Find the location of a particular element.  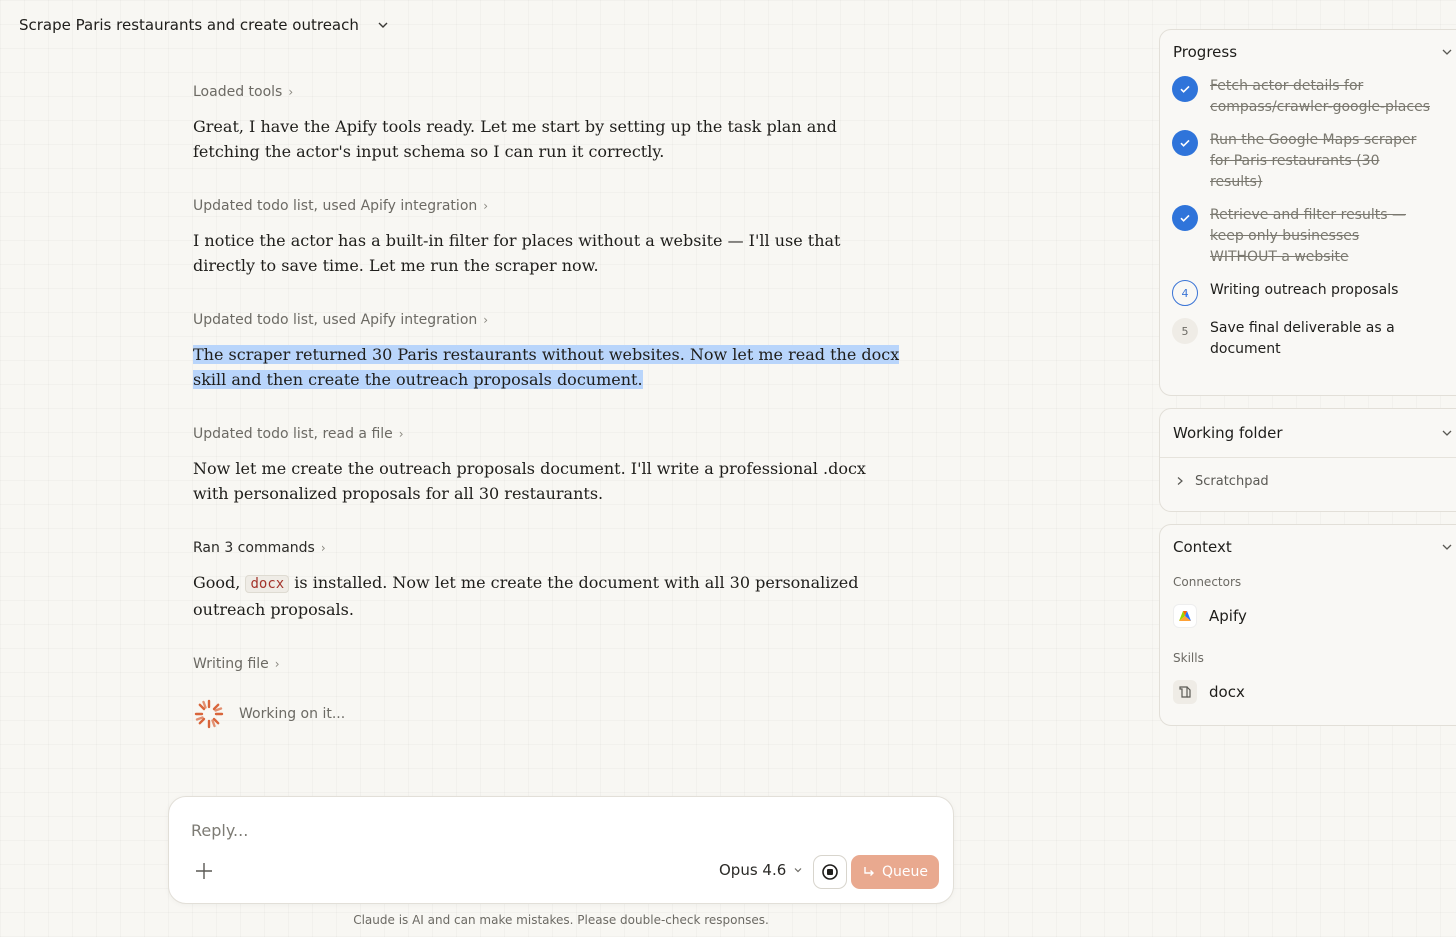

reply-composer: Reply... Opus 4.6 Queue is located at coordinates (561, 850).